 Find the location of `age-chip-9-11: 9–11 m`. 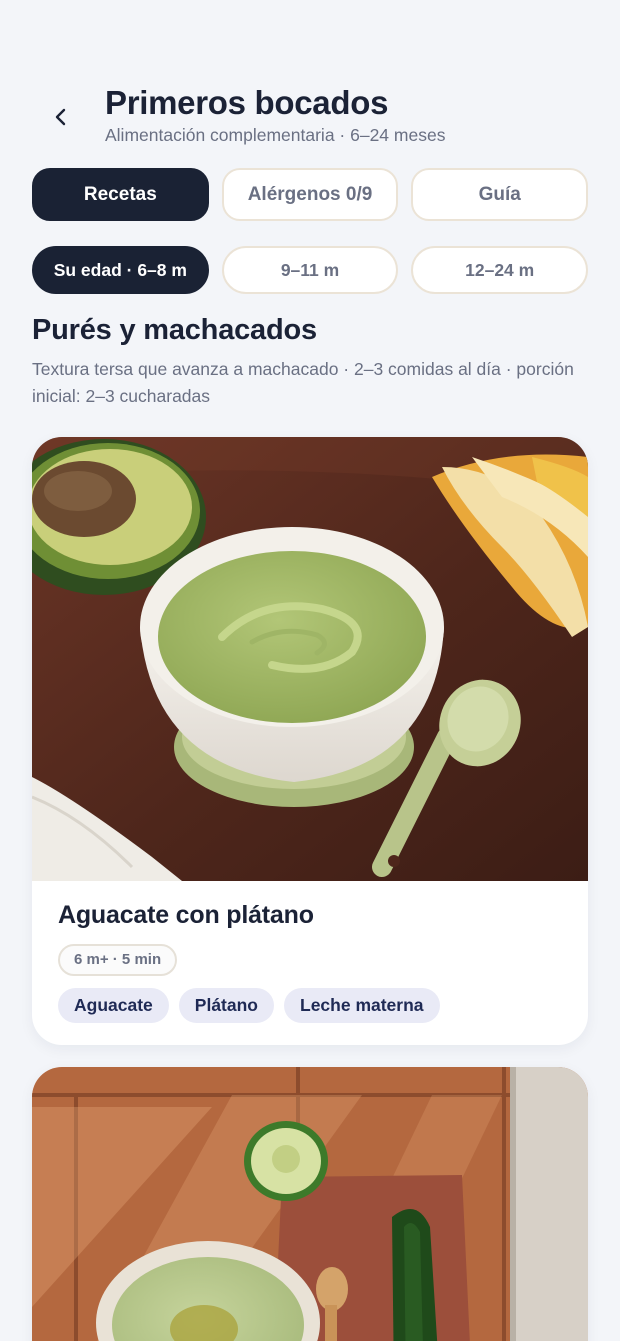

age-chip-9-11: 9–11 m is located at coordinates (310, 270).